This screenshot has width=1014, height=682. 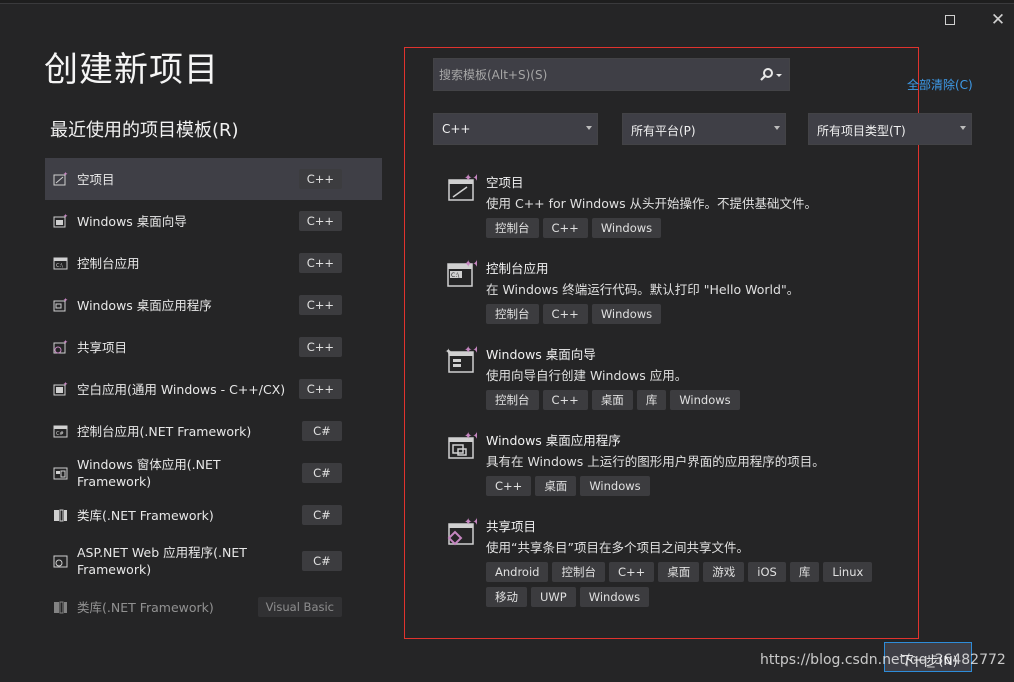 What do you see at coordinates (848, 572) in the screenshot?
I see `template-tag: Linux` at bounding box center [848, 572].